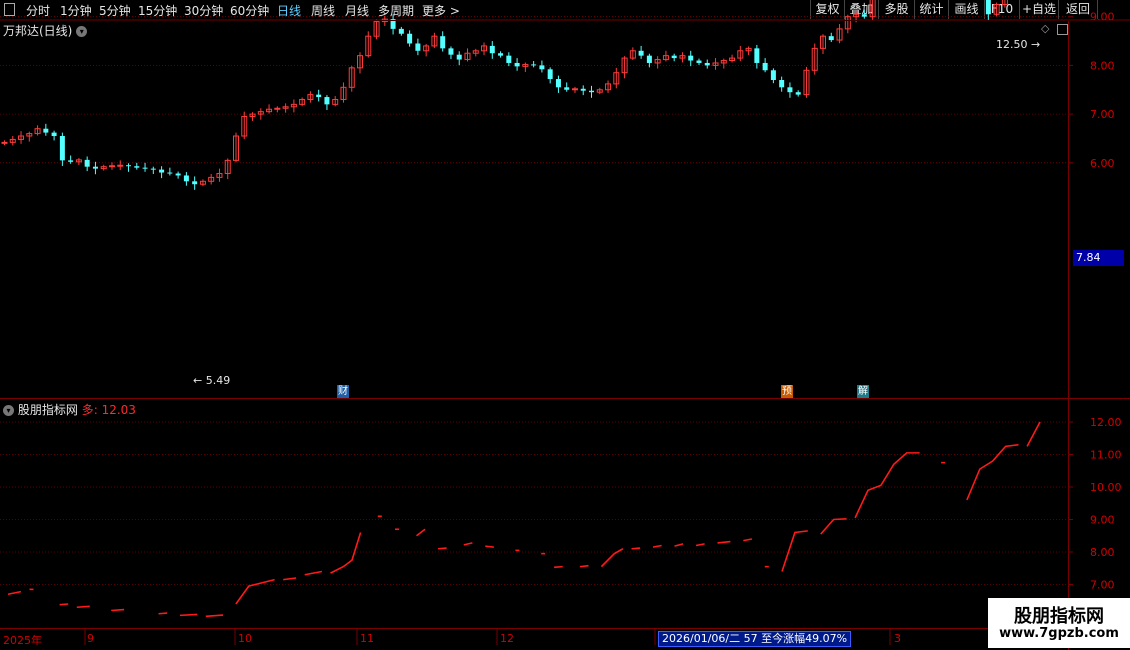 The image size is (1130, 650). Describe the element at coordinates (755, 639) in the screenshot. I see `date-tooltip: 2026/01/06/二 57 至今涨幅49.07%` at that location.